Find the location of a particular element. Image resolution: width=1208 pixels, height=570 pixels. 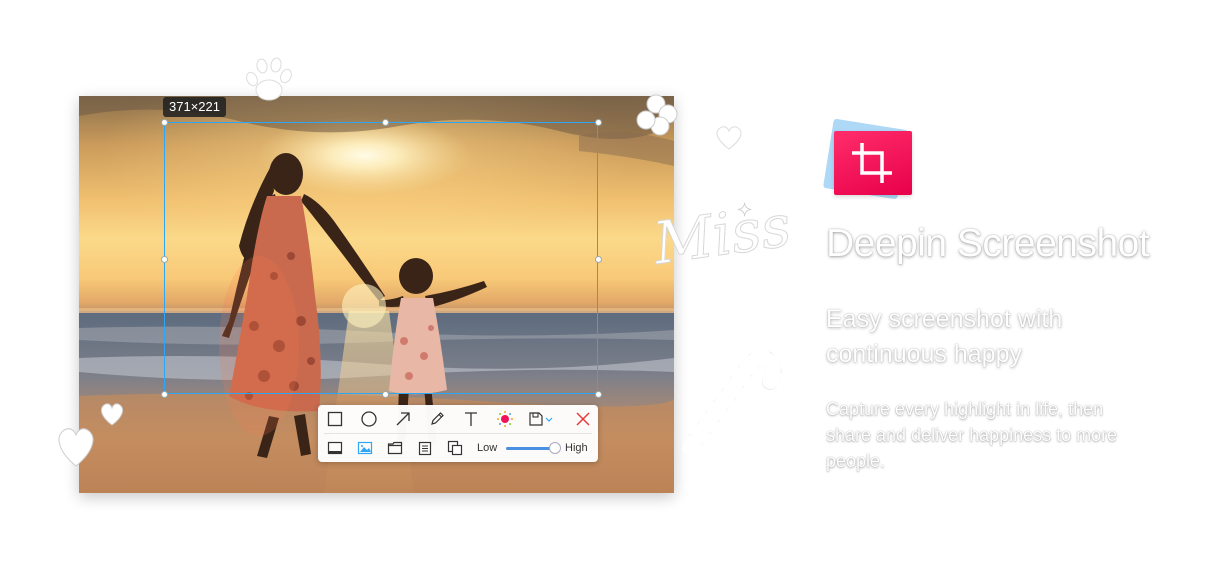

product-tagline: Easy screenshot with continuous happy is located at coordinates (944, 336).